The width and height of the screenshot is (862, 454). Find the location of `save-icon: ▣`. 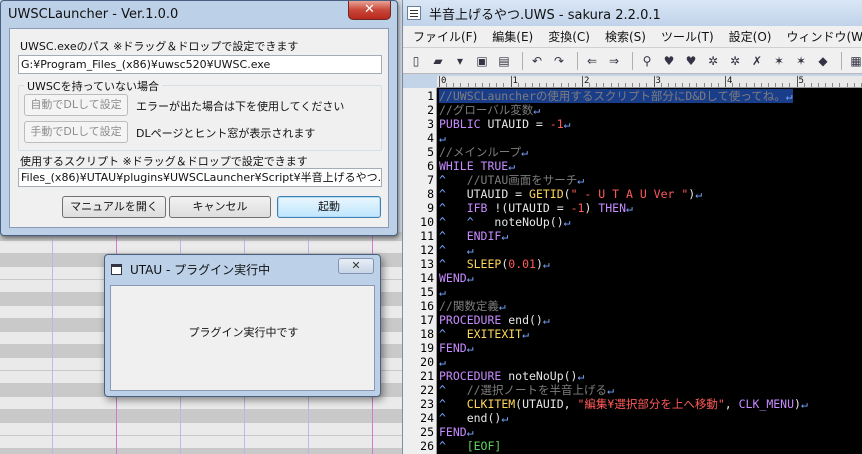

save-icon: ▣ is located at coordinates (482, 61).